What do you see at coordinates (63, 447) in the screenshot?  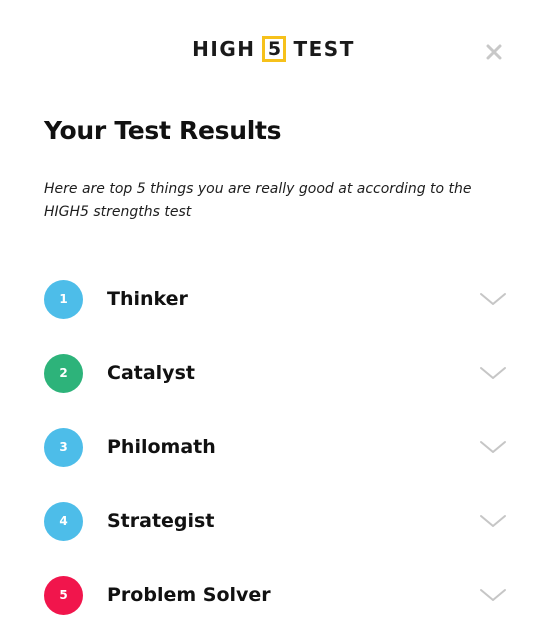 I see `rank-badge: 3` at bounding box center [63, 447].